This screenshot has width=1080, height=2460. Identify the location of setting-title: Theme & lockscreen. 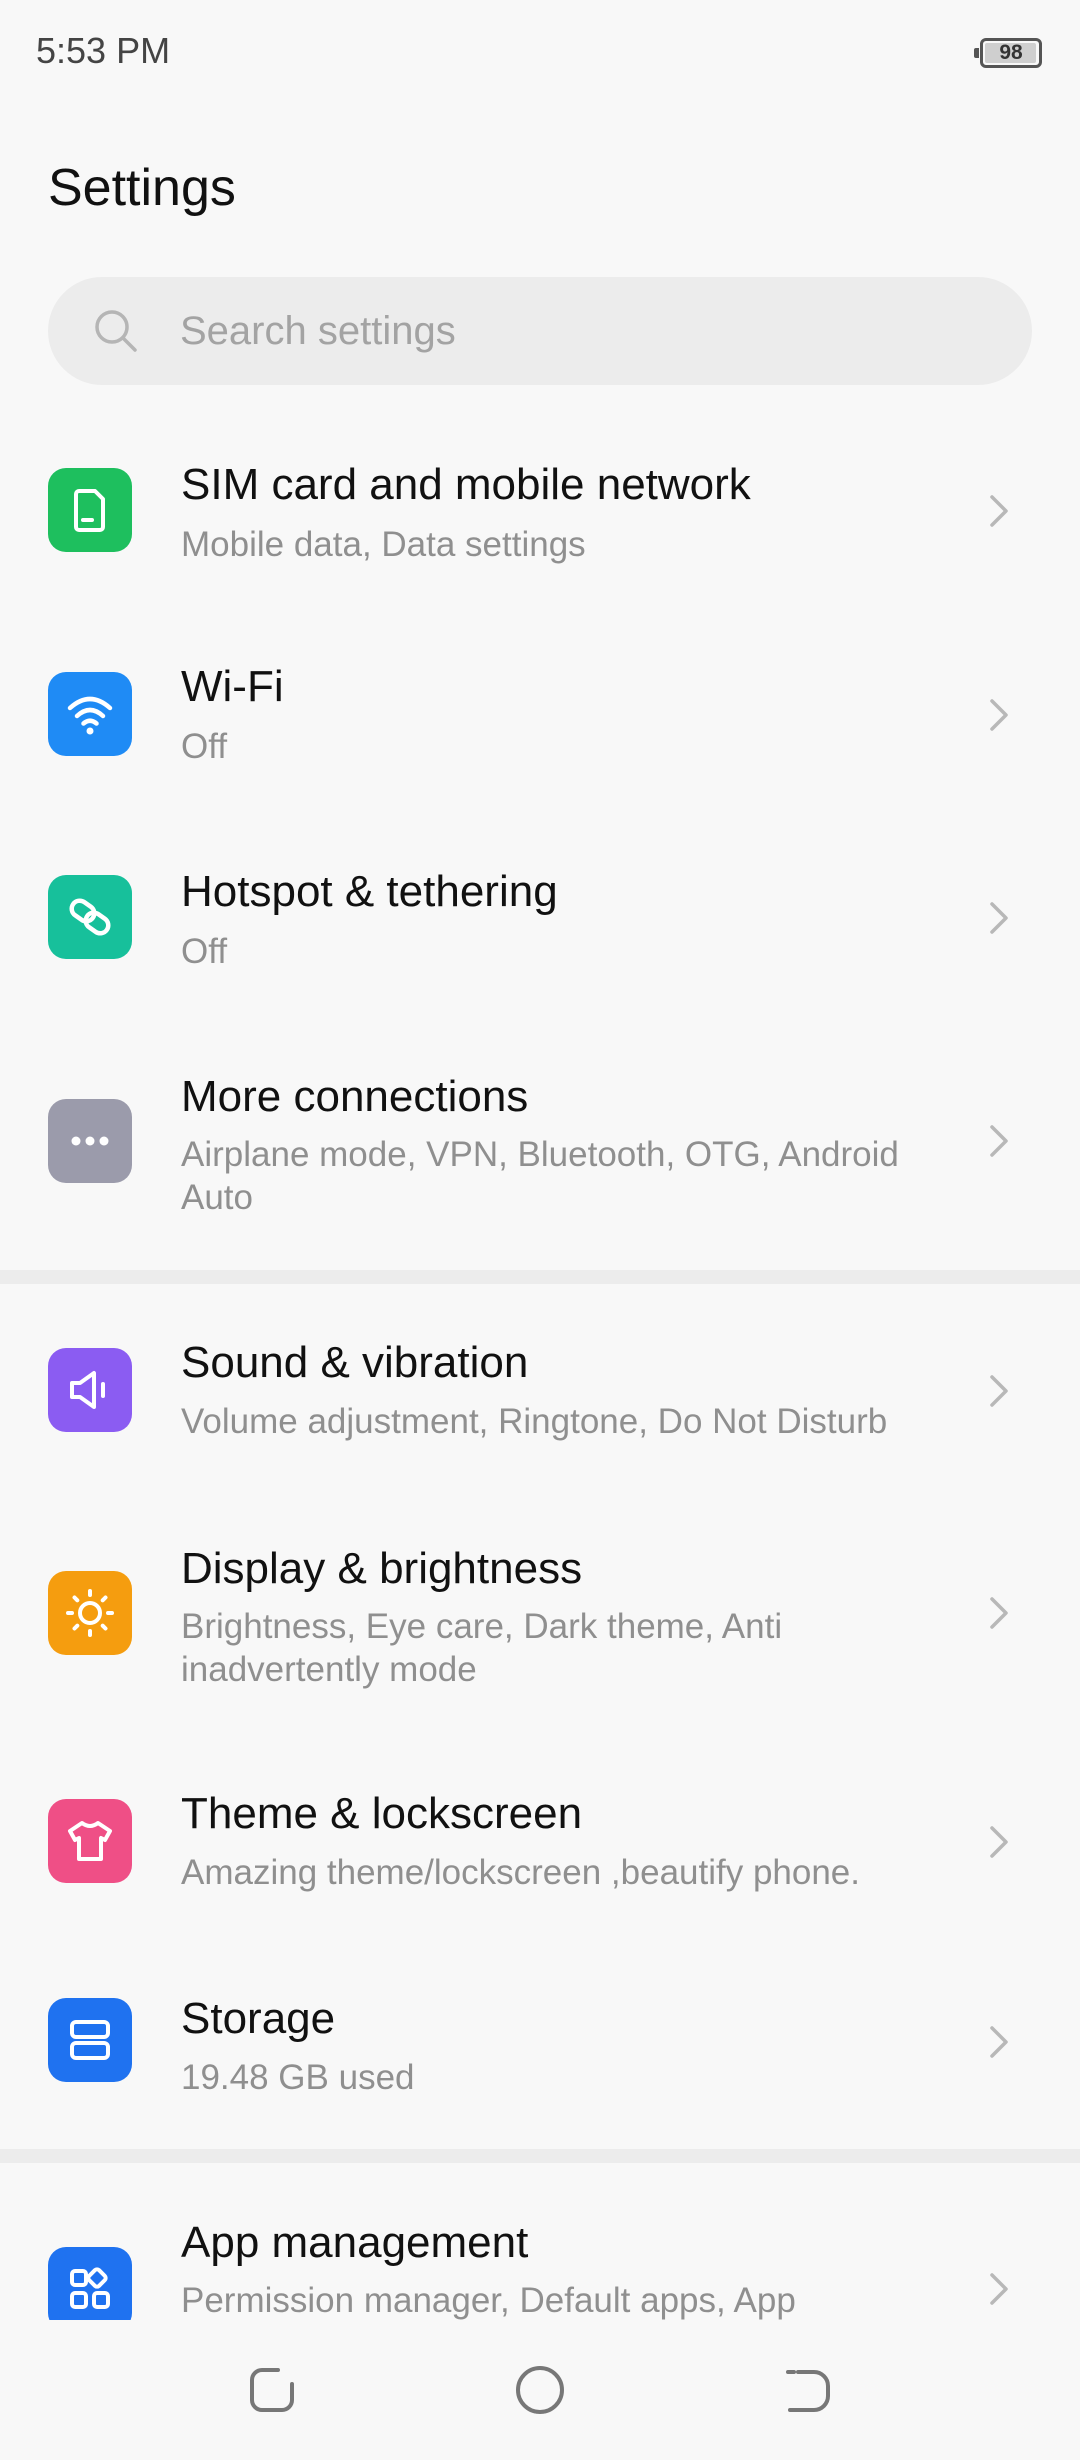
(382, 1813).